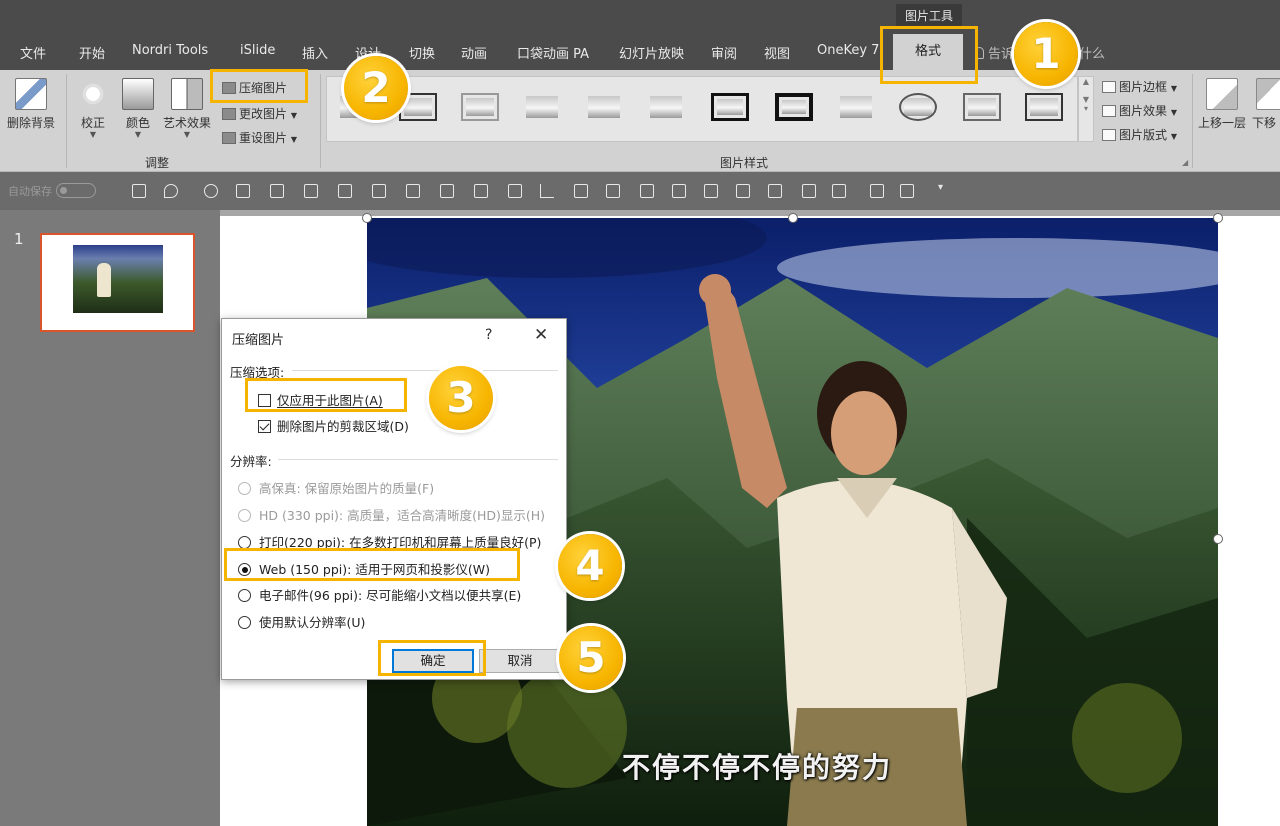 Image resolution: width=1280 pixels, height=826 pixels. I want to click on picture-style-thick-matte-black, so click(794, 107).